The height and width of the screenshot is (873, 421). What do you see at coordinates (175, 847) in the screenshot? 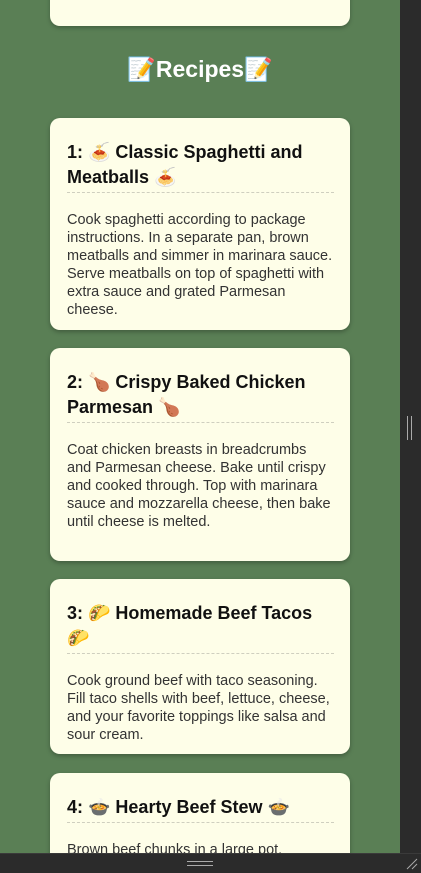
I see `recipe-description: Brown beef chunks in a large pot.` at bounding box center [175, 847].